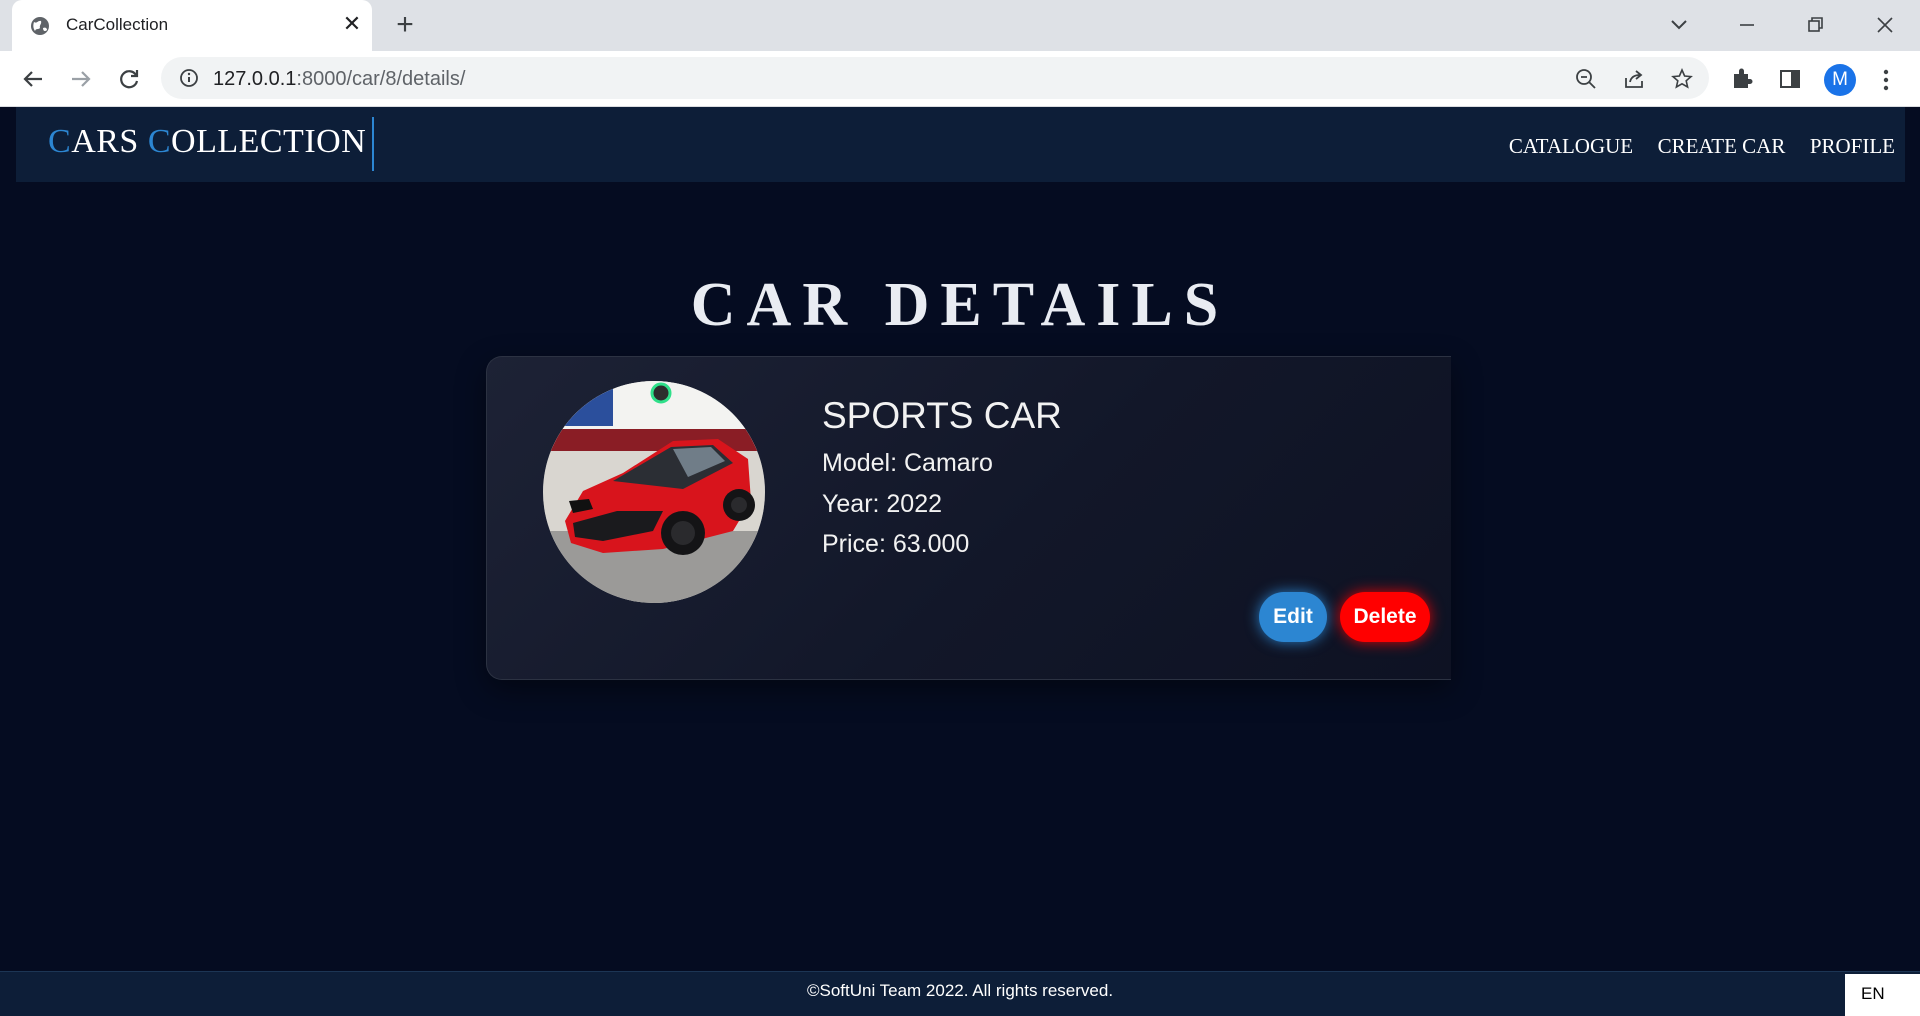 This screenshot has width=1920, height=1016. What do you see at coordinates (40, 26) in the screenshot?
I see `globe-icon` at bounding box center [40, 26].